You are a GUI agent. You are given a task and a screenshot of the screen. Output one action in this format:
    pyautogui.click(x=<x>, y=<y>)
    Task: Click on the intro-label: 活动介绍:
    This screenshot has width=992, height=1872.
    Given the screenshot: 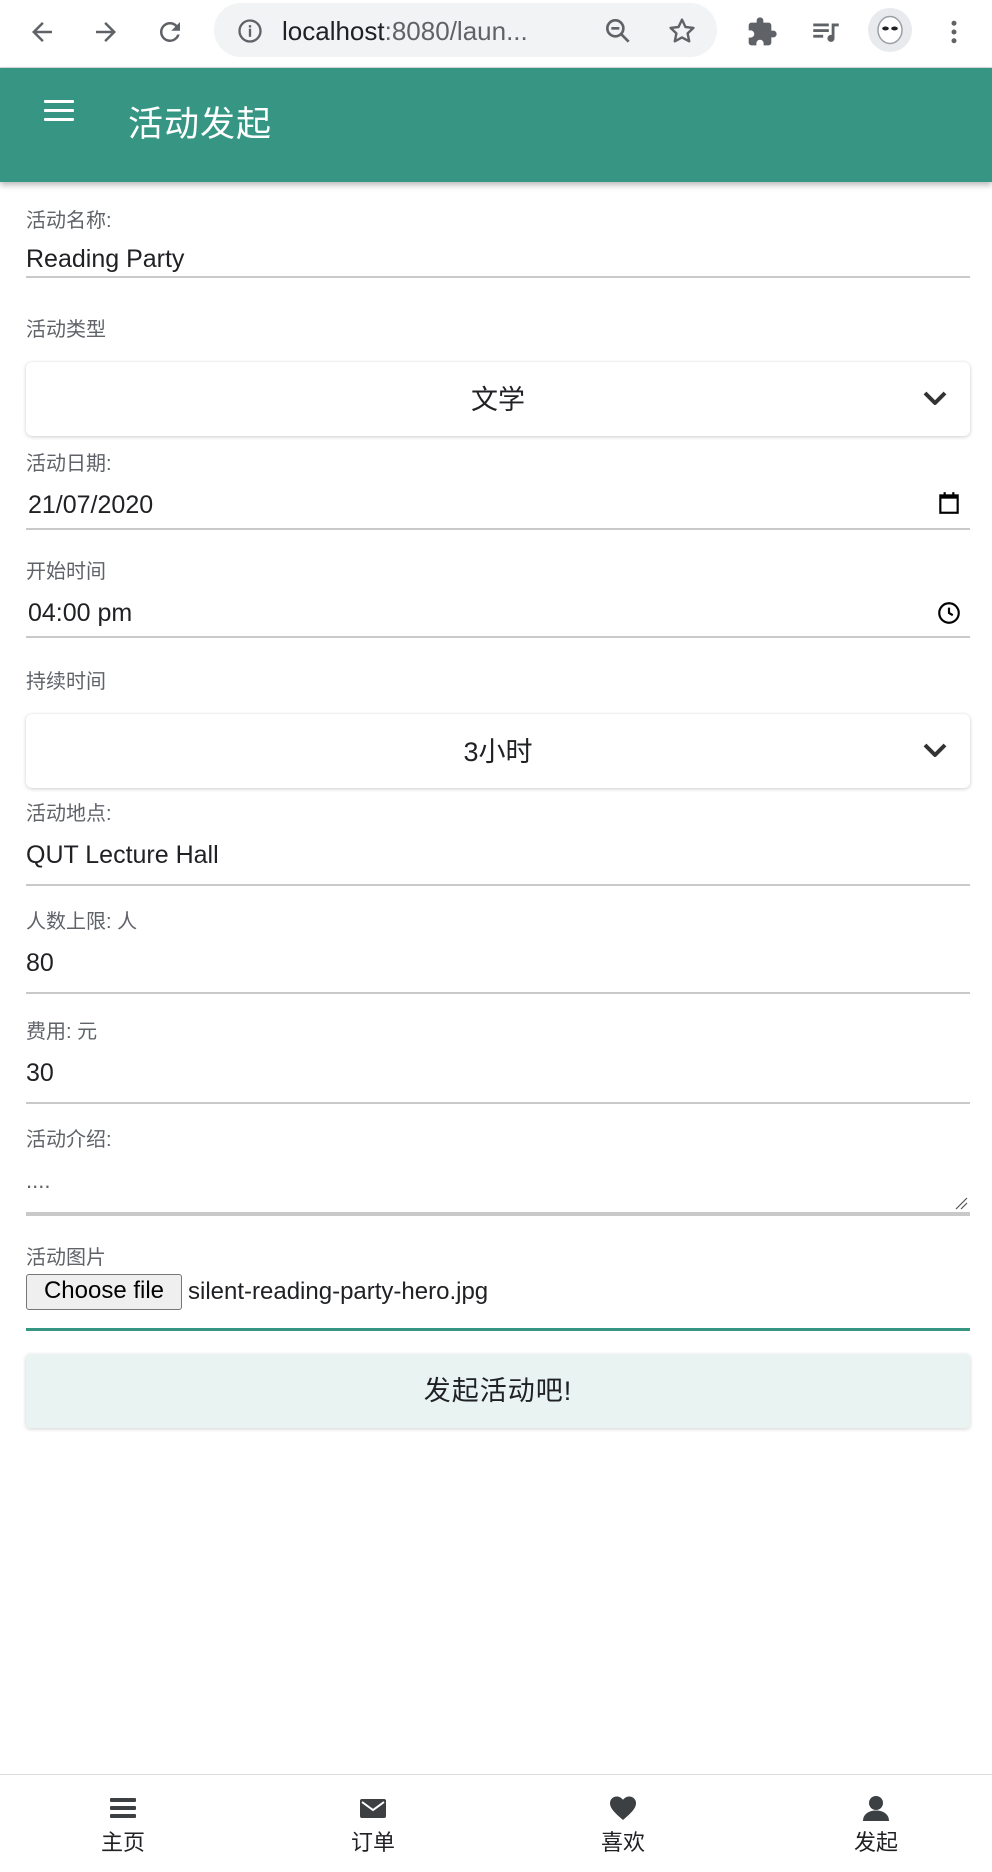 What is the action you would take?
    pyautogui.click(x=69, y=1140)
    